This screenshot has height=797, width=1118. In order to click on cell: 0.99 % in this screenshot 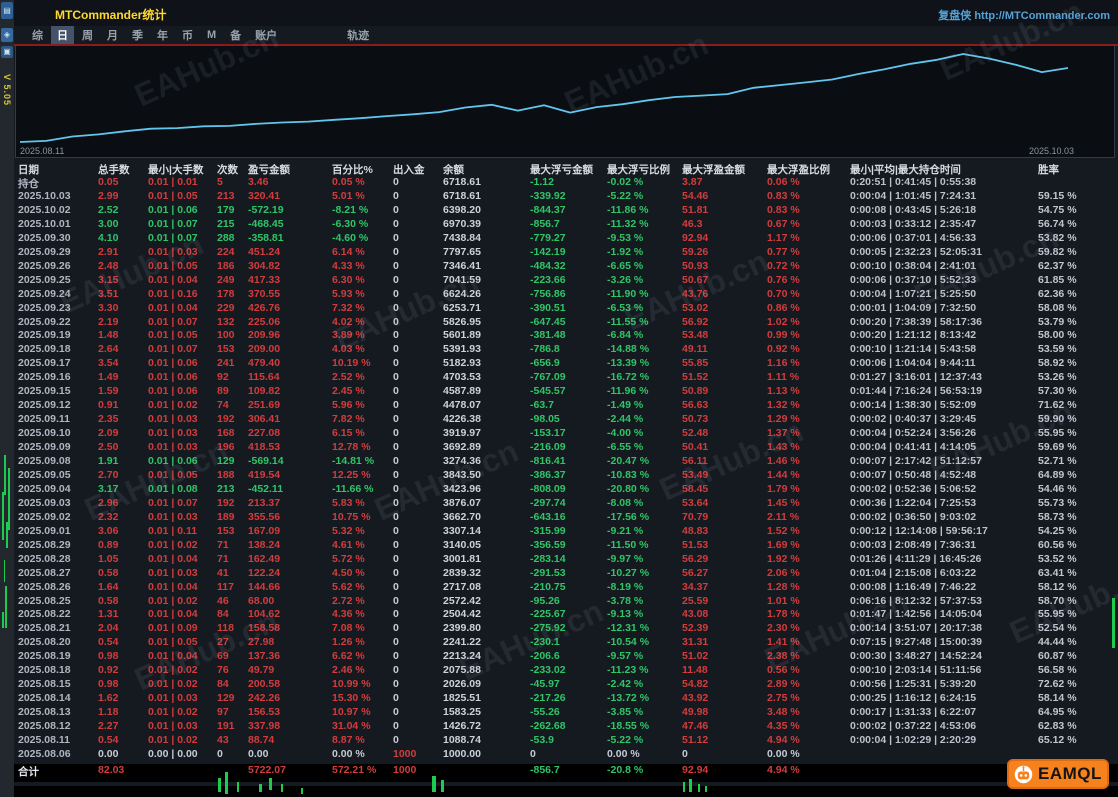, I will do `click(783, 335)`.